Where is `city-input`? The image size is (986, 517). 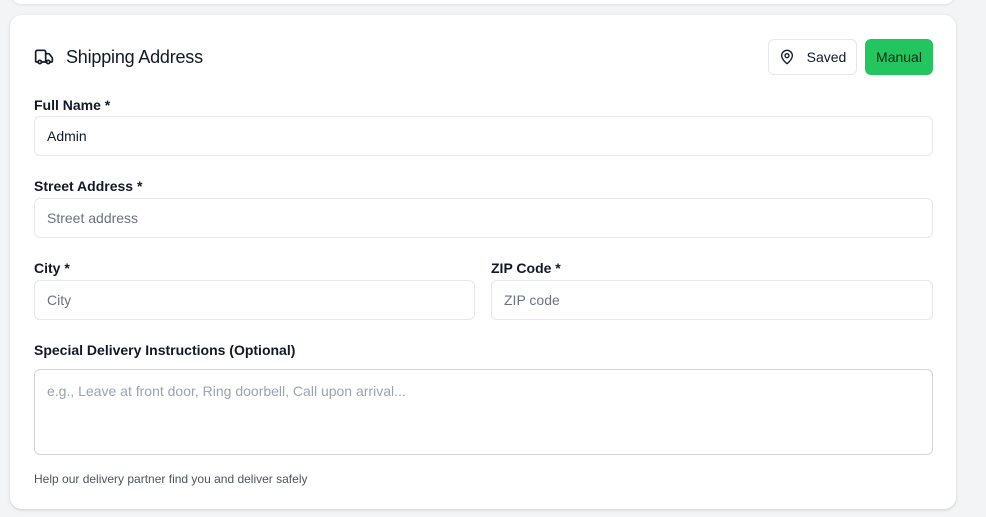
city-input is located at coordinates (254, 300).